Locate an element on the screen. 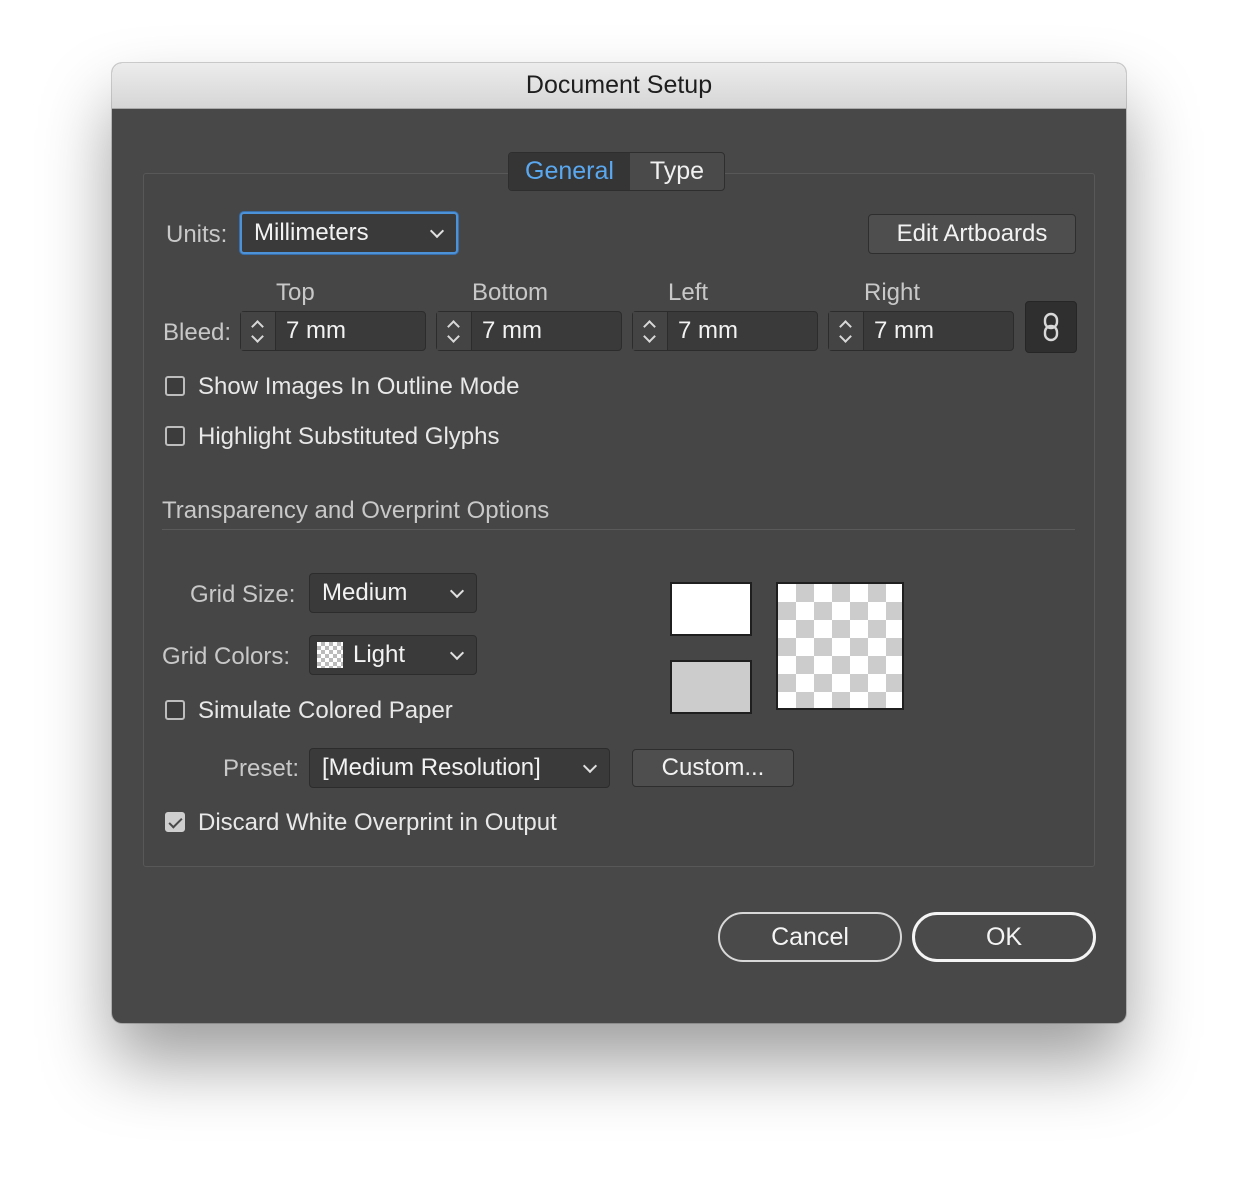 Image resolution: width=1238 pixels, height=1184 pixels. grid-size-select: Medium is located at coordinates (393, 593).